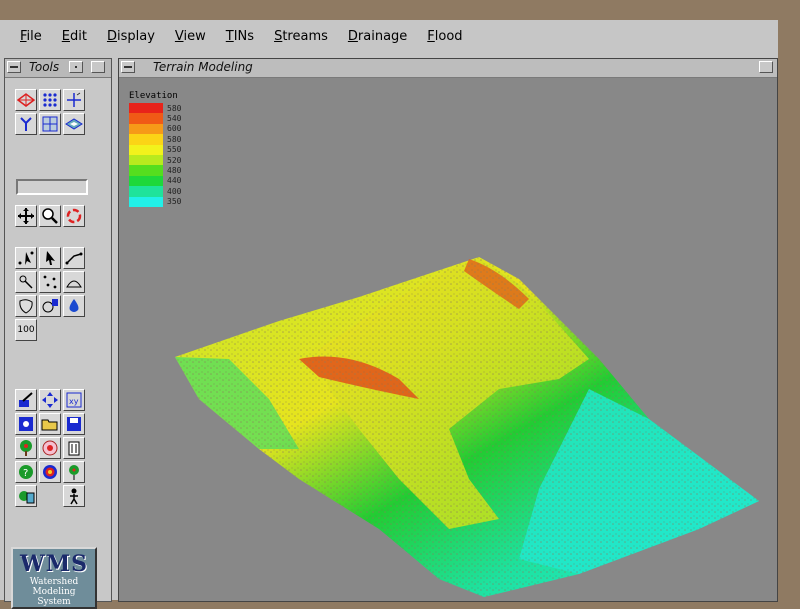 This screenshot has width=800, height=609. Describe the element at coordinates (50, 100) in the screenshot. I see `points-grid-icon` at that location.